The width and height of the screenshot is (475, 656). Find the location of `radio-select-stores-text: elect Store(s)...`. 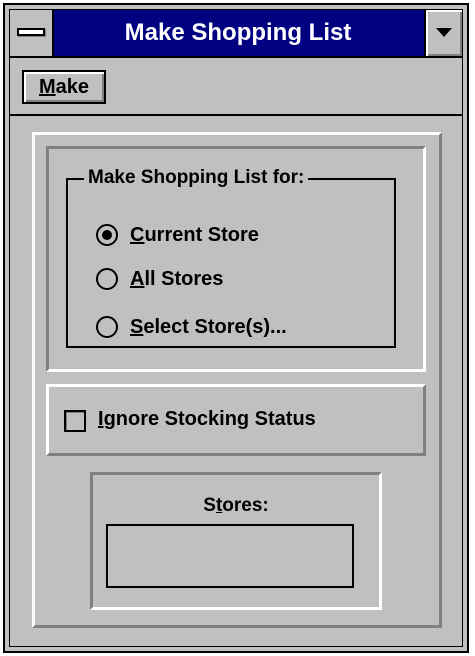

radio-select-stores-text: elect Store(s)... is located at coordinates (215, 327).